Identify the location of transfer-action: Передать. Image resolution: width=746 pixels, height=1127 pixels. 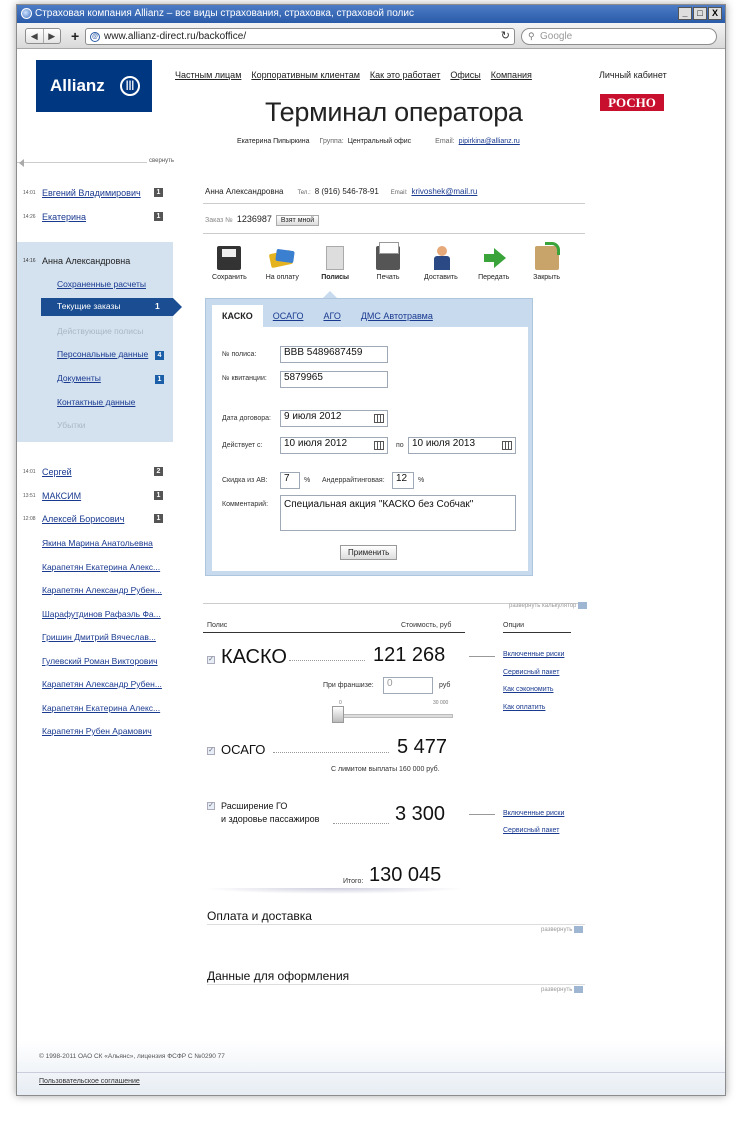
(493, 263).